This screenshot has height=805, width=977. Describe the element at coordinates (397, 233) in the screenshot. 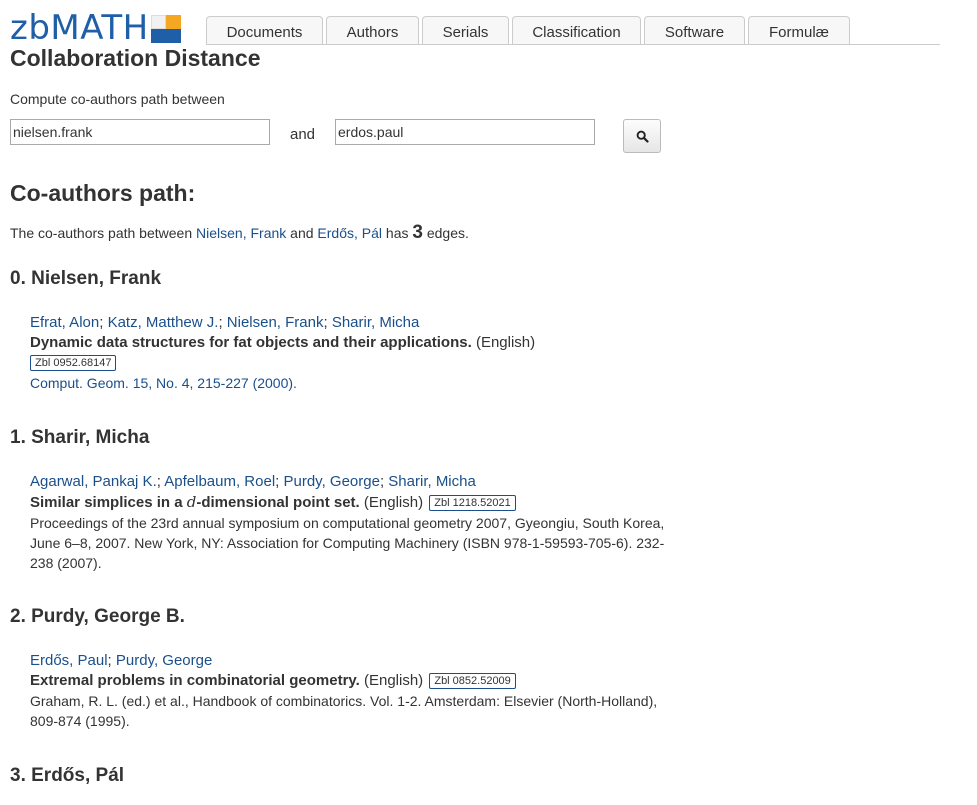

I see `summary-has: has` at that location.